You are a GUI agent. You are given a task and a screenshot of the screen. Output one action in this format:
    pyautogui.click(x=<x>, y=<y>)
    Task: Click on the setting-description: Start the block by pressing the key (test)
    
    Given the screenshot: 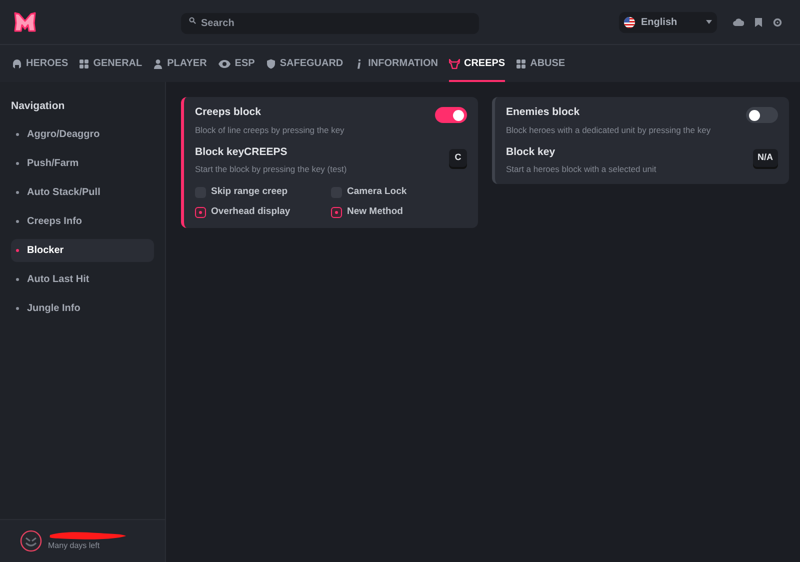 What is the action you would take?
    pyautogui.click(x=271, y=169)
    